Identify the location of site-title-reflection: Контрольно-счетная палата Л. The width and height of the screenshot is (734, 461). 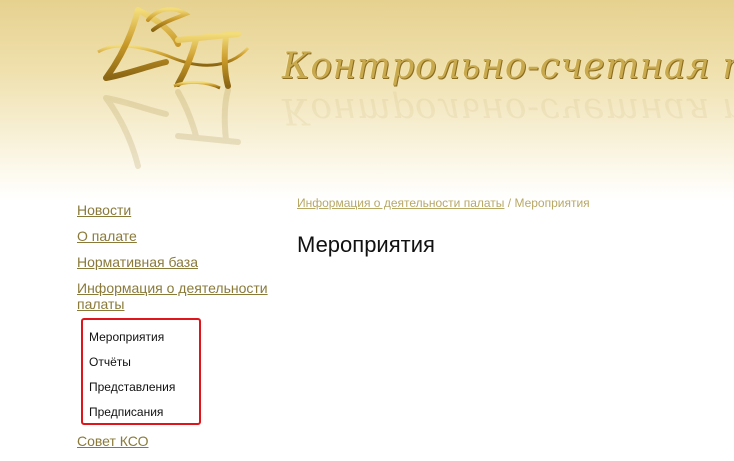
(508, 110).